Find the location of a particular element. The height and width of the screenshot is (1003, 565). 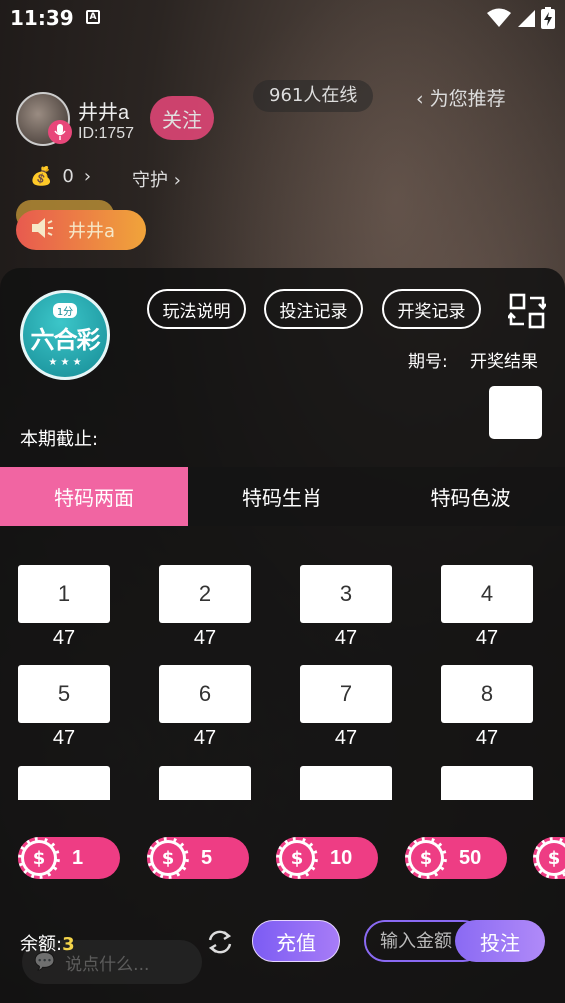

tab-special-color-wave: 特码色波 is located at coordinates (470, 496).